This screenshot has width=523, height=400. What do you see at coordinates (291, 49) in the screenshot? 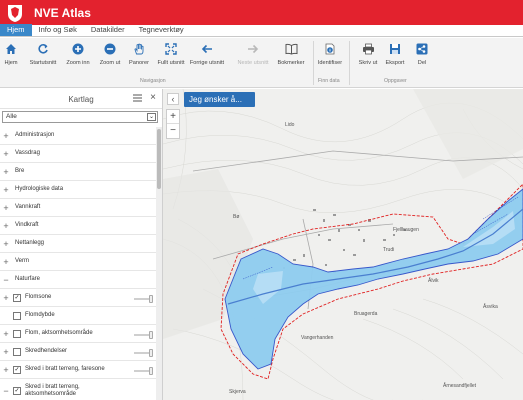
I see `book-icon` at bounding box center [291, 49].